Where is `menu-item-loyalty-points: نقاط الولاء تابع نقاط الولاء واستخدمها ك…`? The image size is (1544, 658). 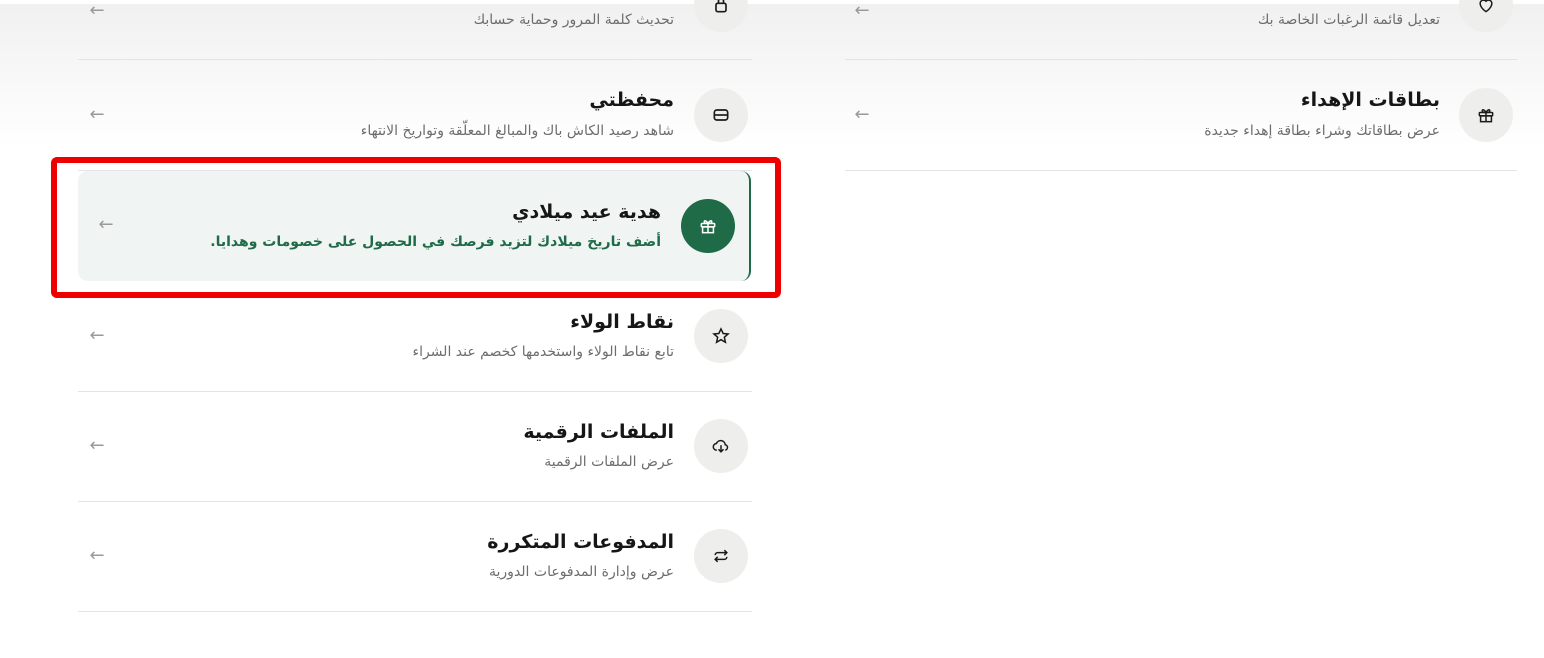 menu-item-loyalty-points: نقاط الولاء تابع نقاط الولاء واستخدمها ك… is located at coordinates (415, 337).